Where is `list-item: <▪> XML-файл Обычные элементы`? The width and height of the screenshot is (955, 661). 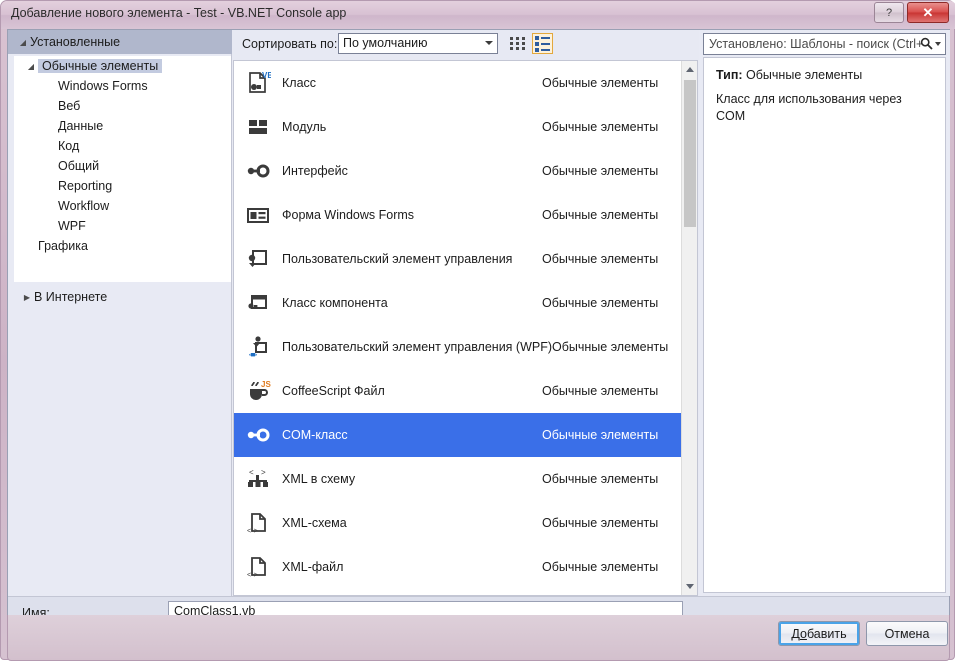 list-item: <▪> XML-файл Обычные элементы is located at coordinates (458, 567).